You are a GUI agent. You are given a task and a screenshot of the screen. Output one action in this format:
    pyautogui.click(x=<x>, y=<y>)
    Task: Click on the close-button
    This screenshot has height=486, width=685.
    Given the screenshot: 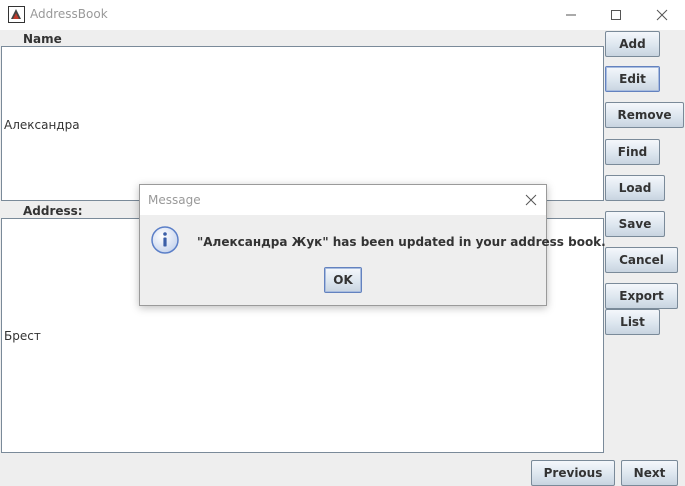 What is the action you would take?
    pyautogui.click(x=662, y=15)
    